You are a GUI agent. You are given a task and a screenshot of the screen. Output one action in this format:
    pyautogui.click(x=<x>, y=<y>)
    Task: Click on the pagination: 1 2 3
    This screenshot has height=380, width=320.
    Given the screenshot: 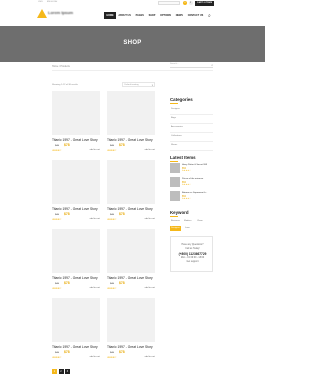 What is the action you would take?
    pyautogui.click(x=61, y=371)
    